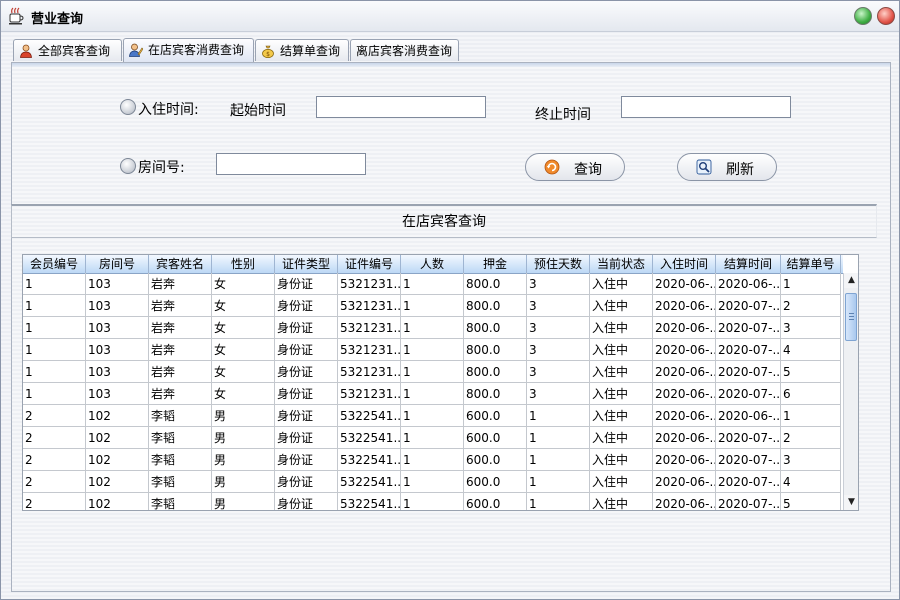 The width and height of the screenshot is (900, 600). I want to click on column-header: 人数, so click(432, 264).